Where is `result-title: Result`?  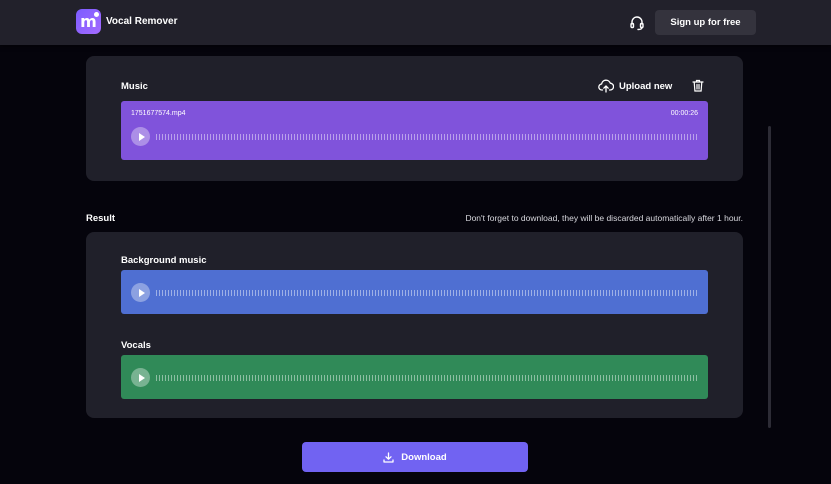
result-title: Result is located at coordinates (101, 218).